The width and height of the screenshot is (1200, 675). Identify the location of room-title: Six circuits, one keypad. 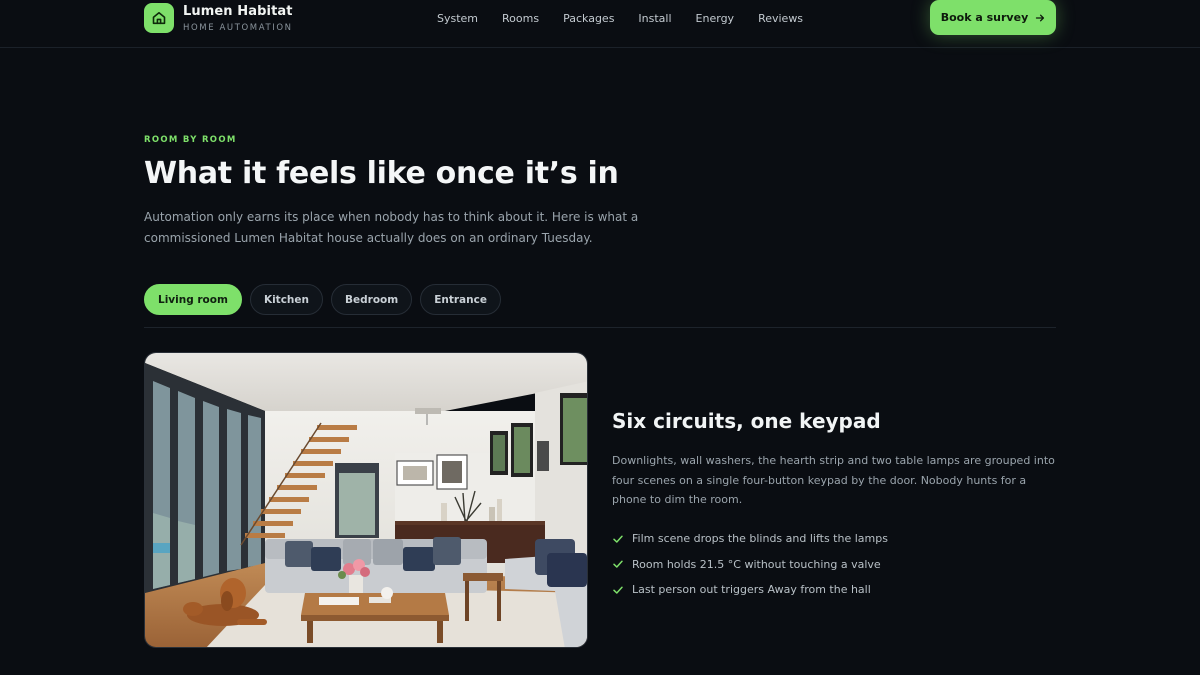
(746, 421).